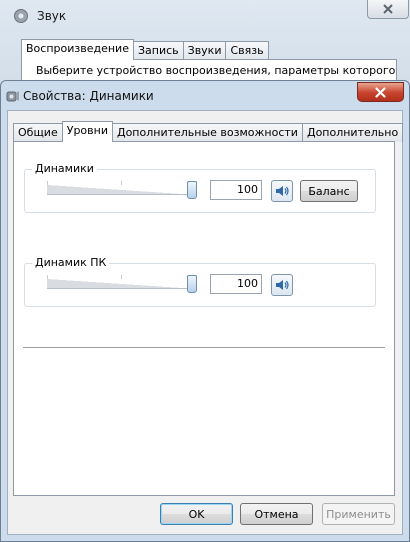  Describe the element at coordinates (207, 132) in the screenshot. I see `tab-enhancements: Дополнительные возможности` at that location.